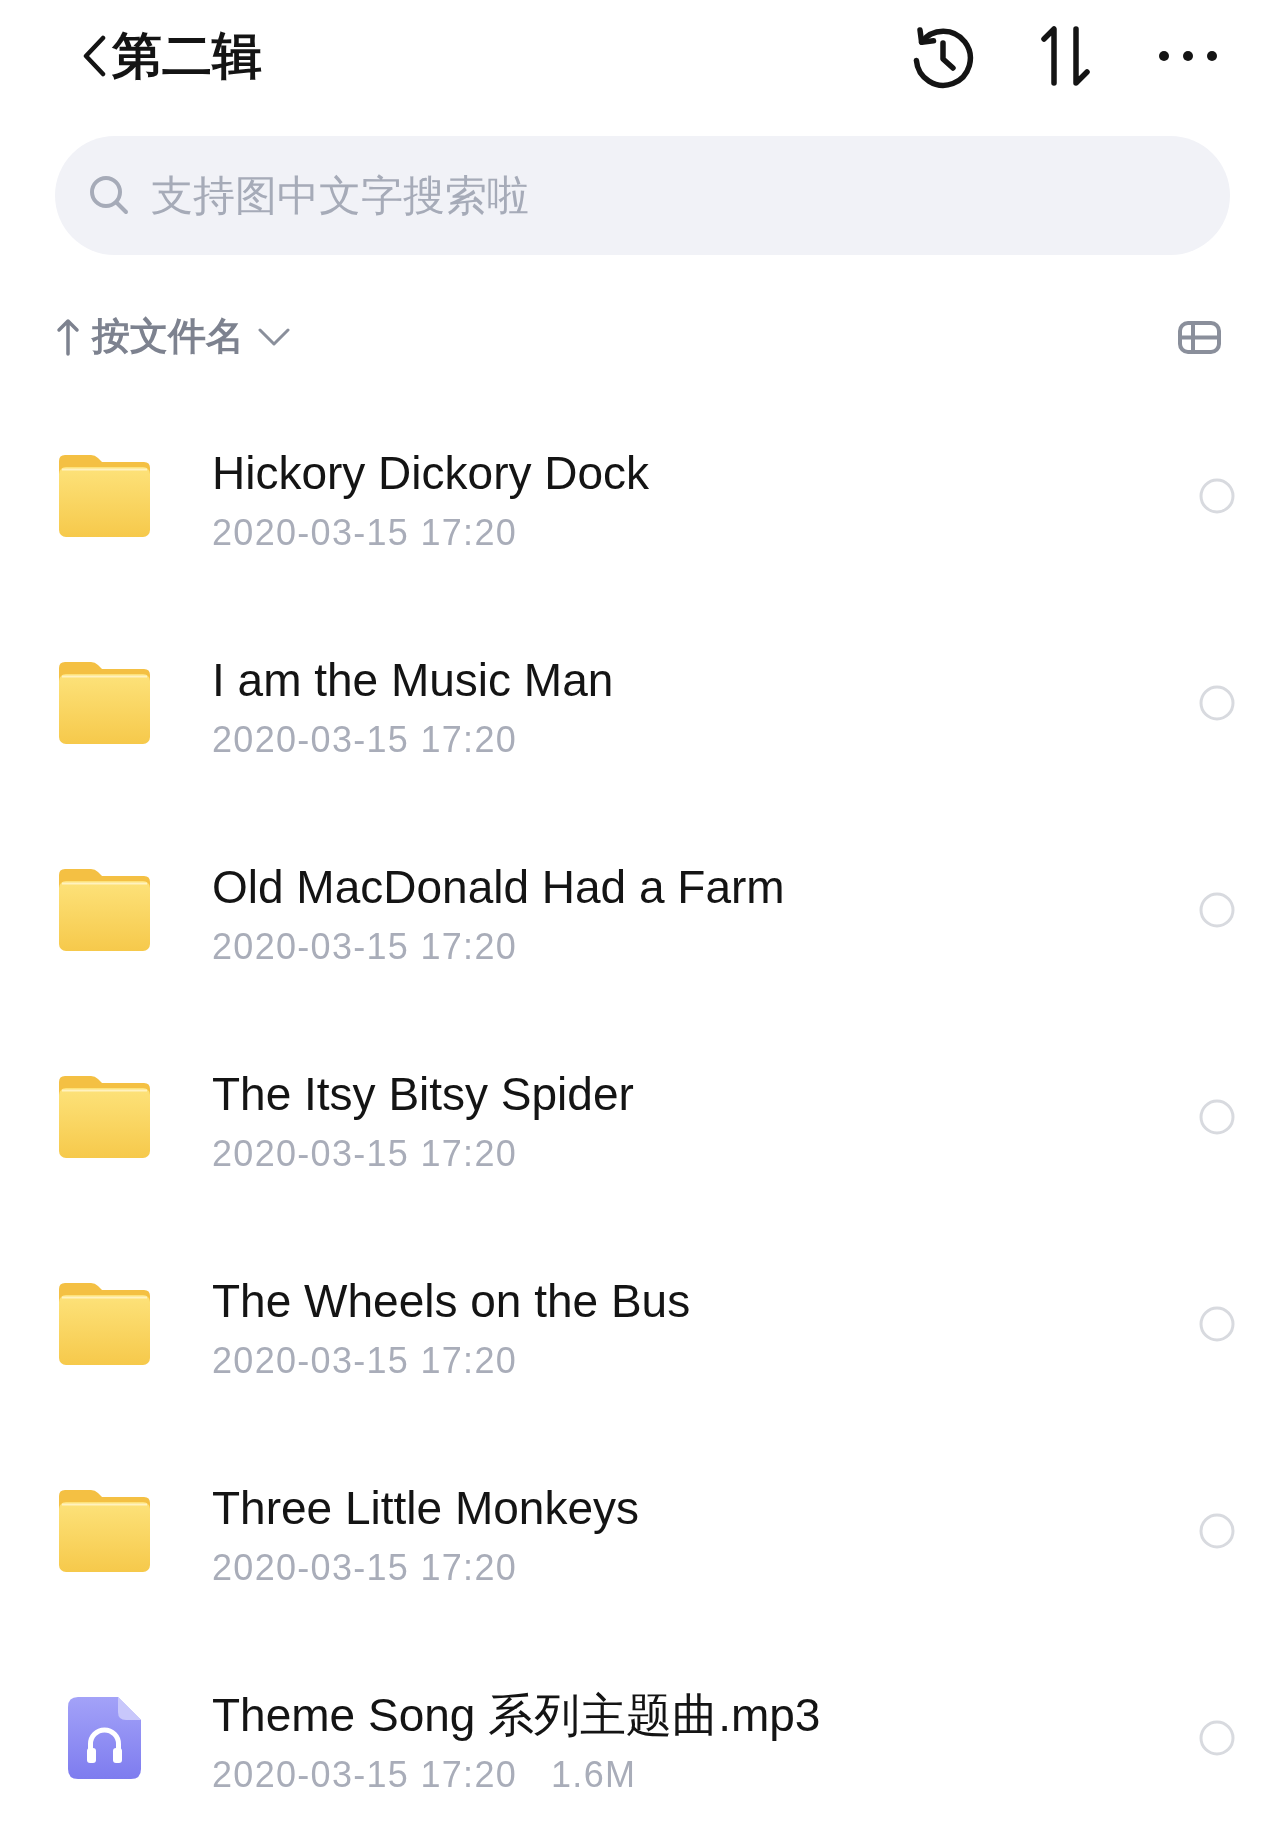 This screenshot has width=1283, height=1844. Describe the element at coordinates (104, 1737) in the screenshot. I see `audio-file-icon` at that location.